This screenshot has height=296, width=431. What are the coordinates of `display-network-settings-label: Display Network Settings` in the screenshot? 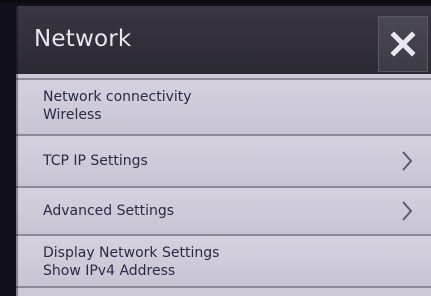 It's located at (131, 253).